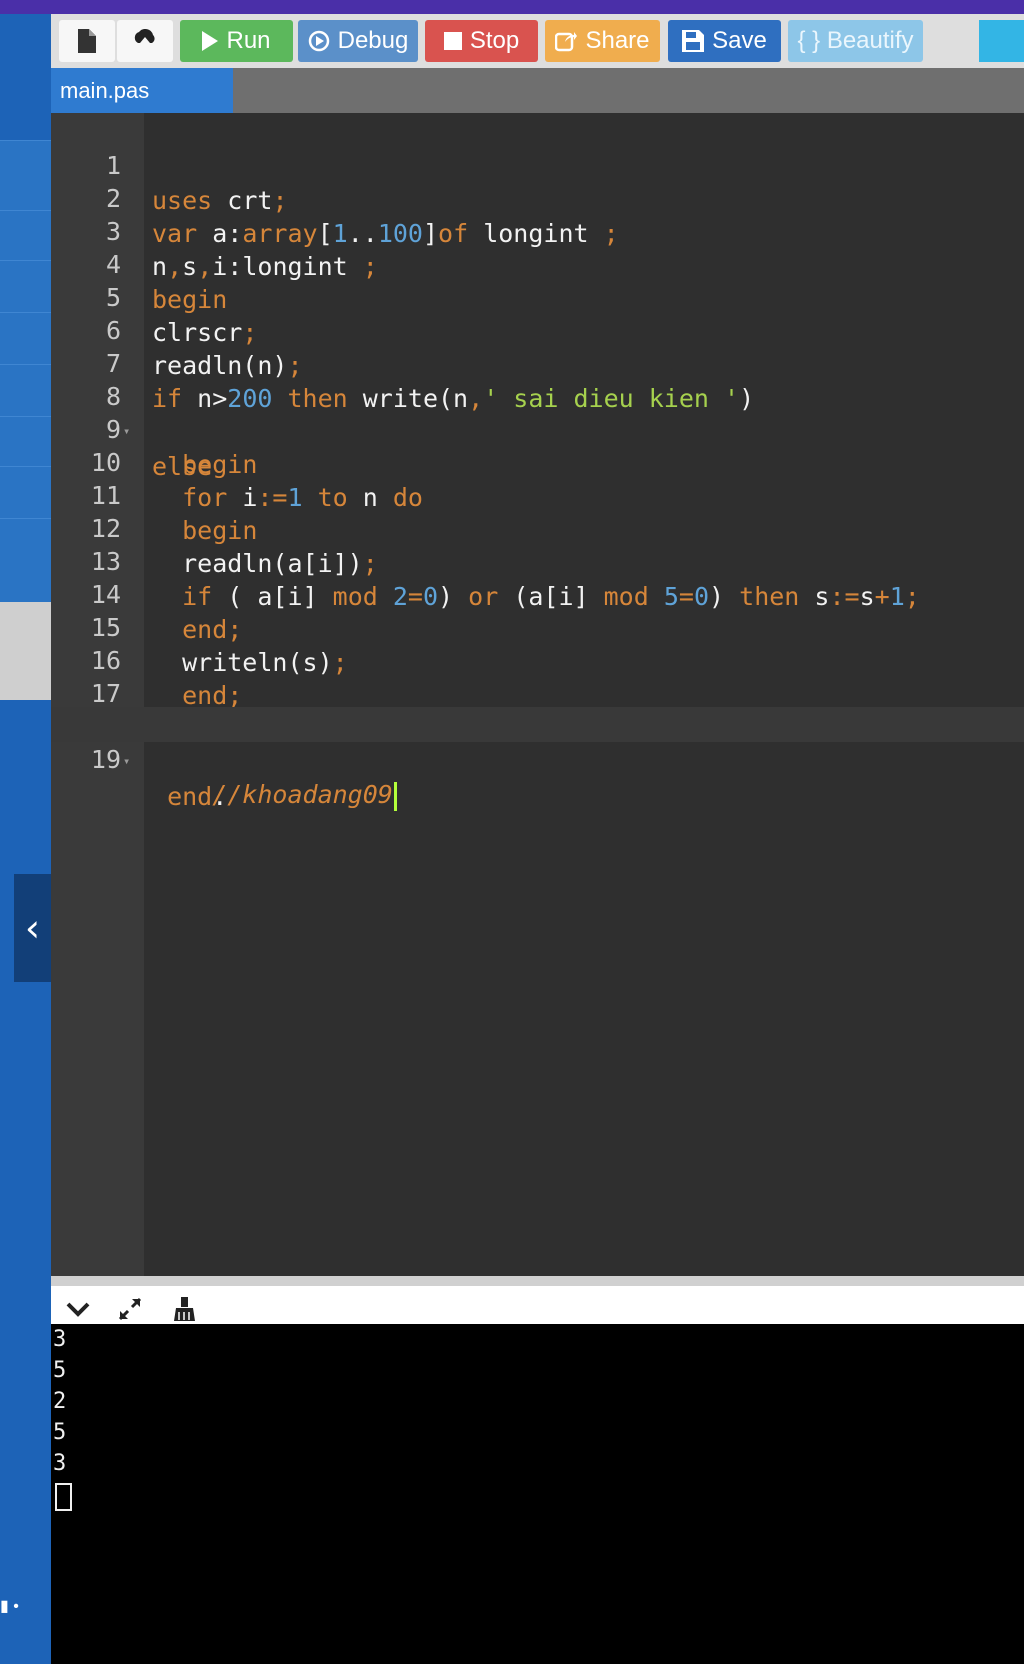 The width and height of the screenshot is (1024, 1664). I want to click on tab-filename: main.pas, so click(105, 90).